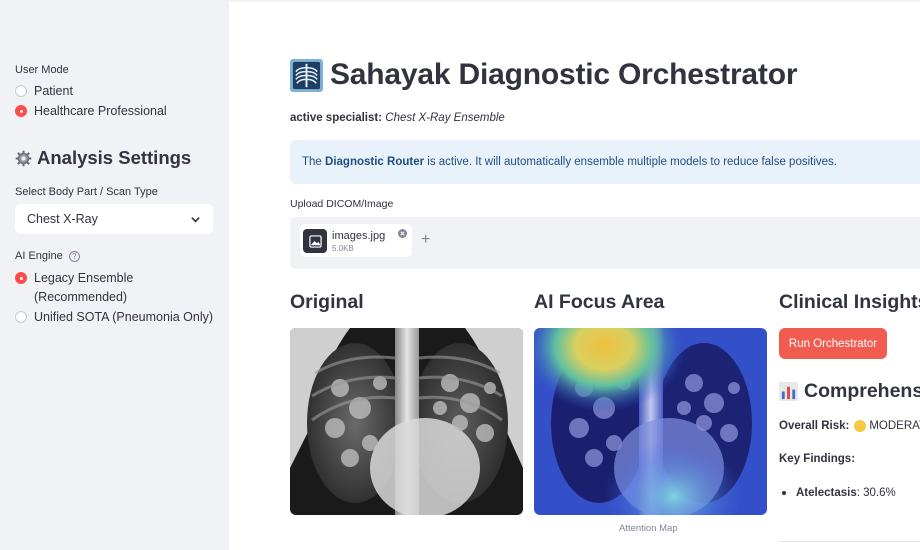 This screenshot has height=550, width=920. Describe the element at coordinates (876, 493) in the screenshot. I see `finding-value: : 30.6%` at that location.